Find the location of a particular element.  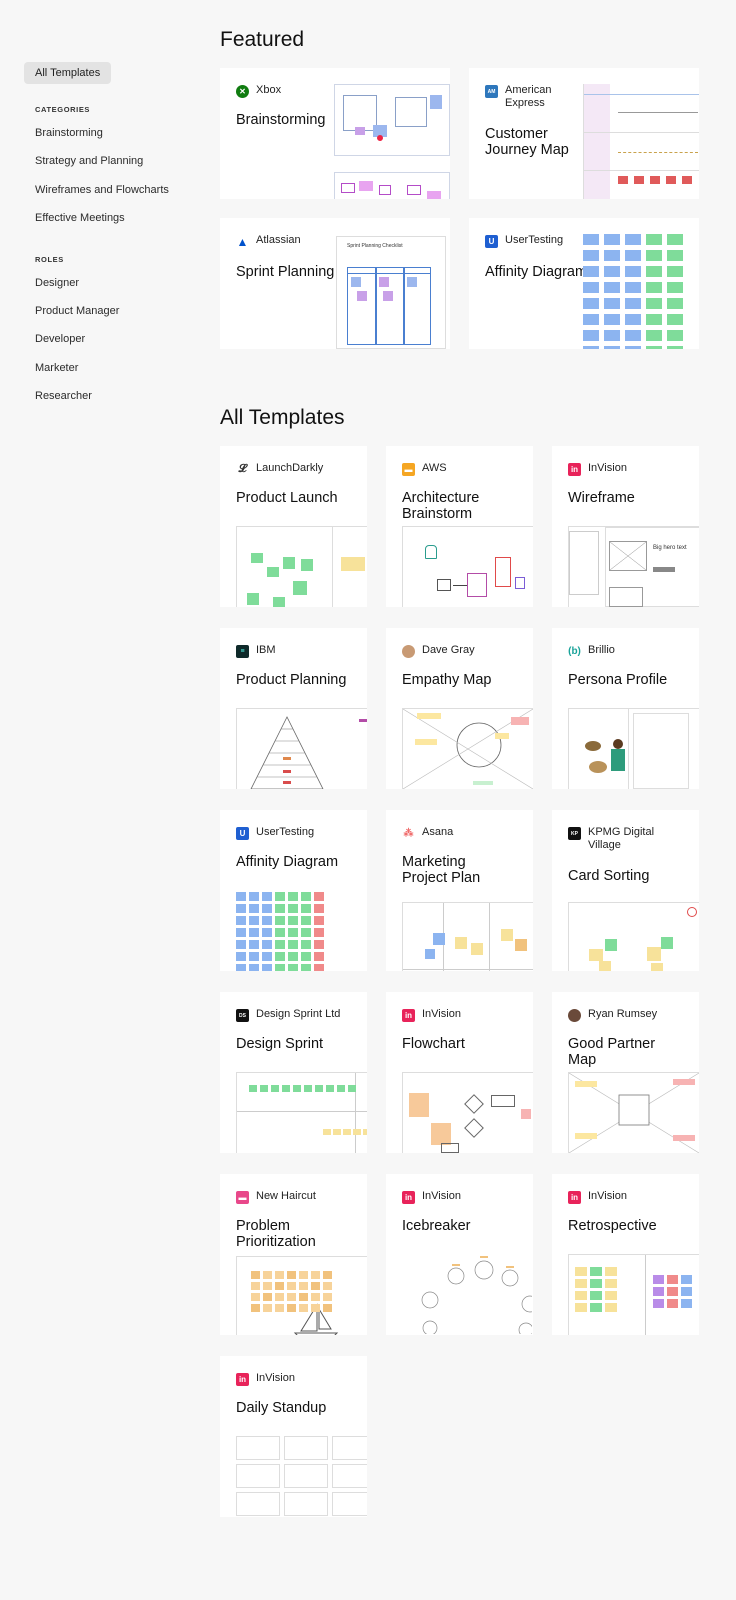

sidebar-item-strategy-planning: Strategy and Planning is located at coordinates (119, 161).